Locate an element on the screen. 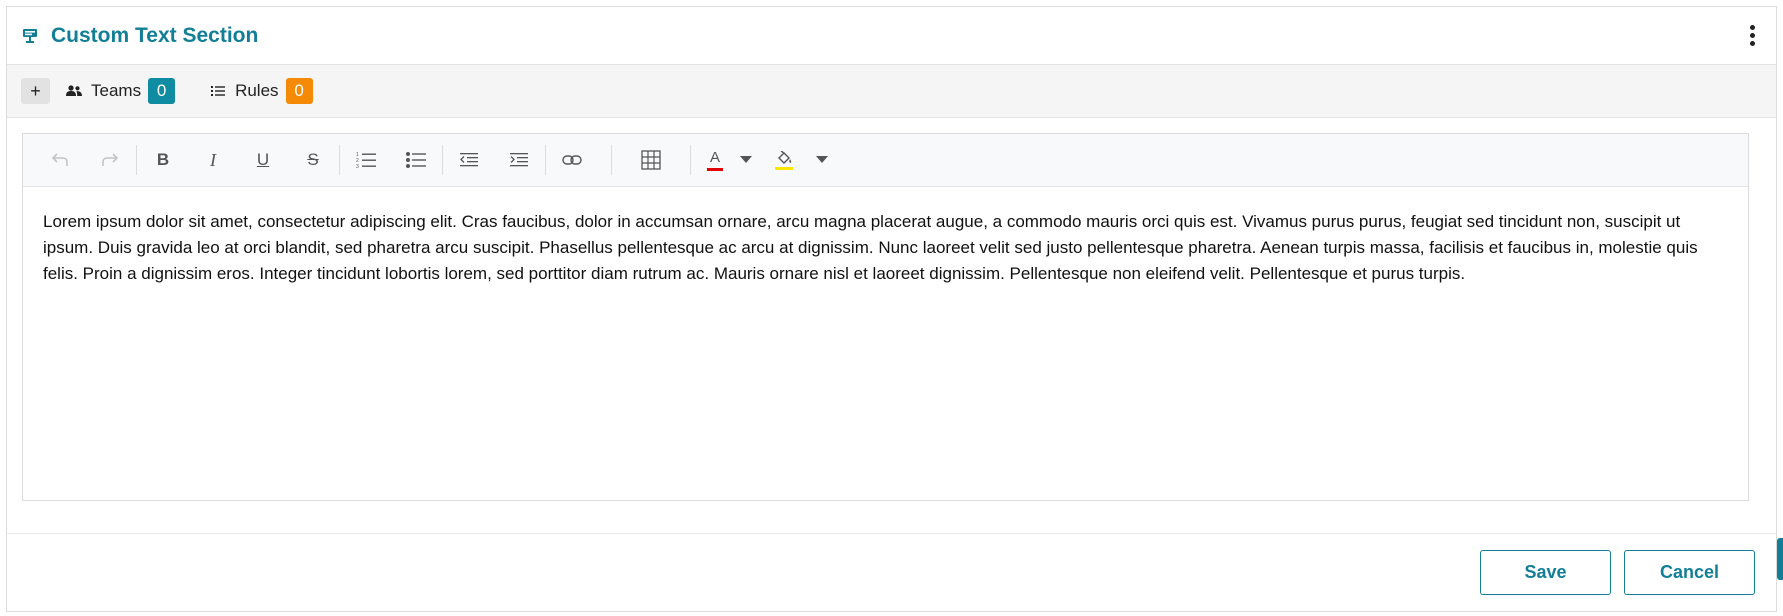 This screenshot has width=1783, height=616. kebab-menu-icon is located at coordinates (1752, 36).